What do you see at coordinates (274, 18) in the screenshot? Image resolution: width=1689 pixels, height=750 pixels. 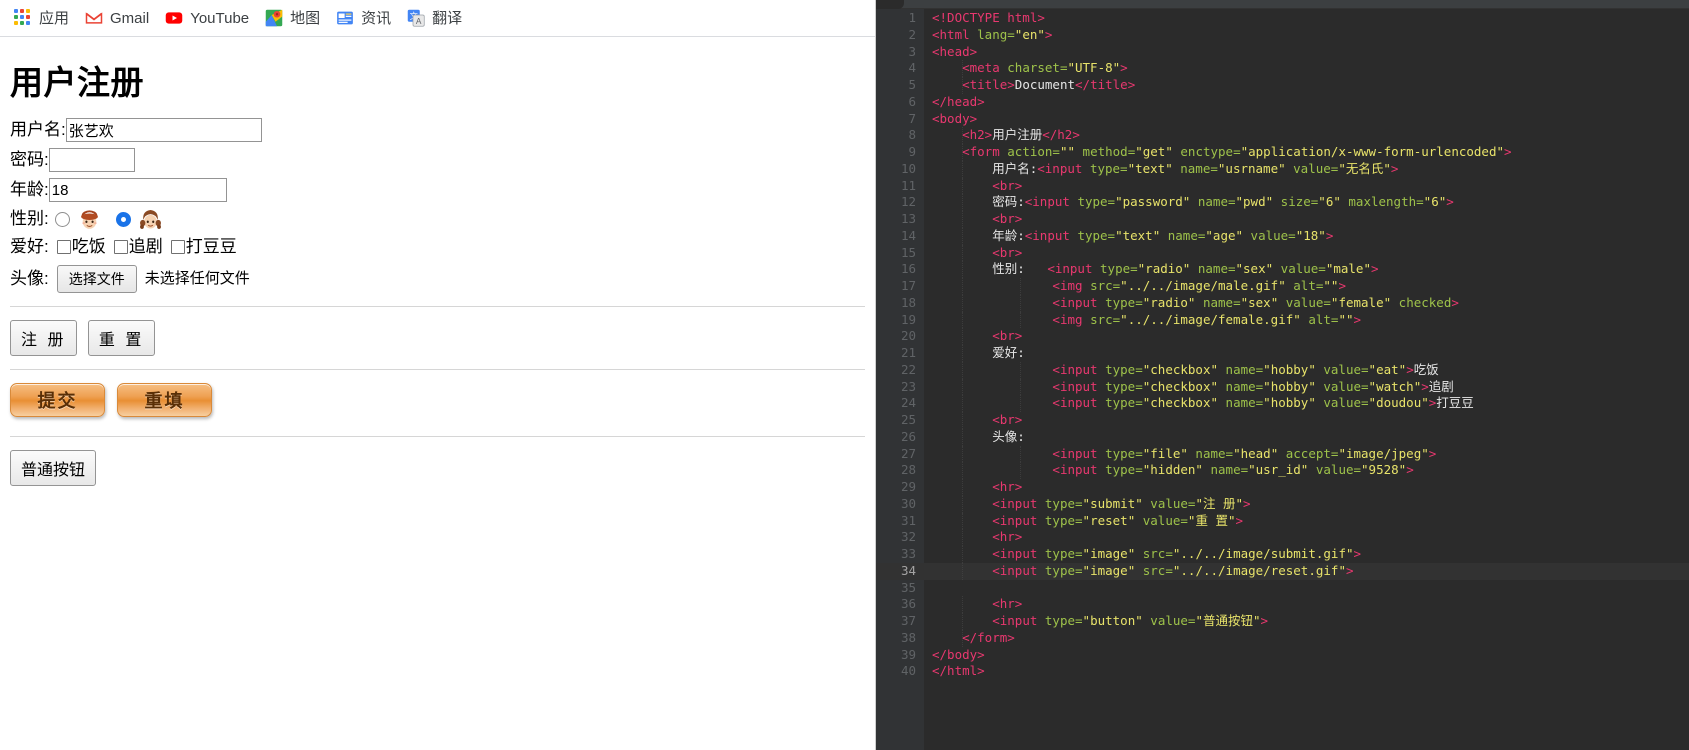 I see `google-maps-icon` at bounding box center [274, 18].